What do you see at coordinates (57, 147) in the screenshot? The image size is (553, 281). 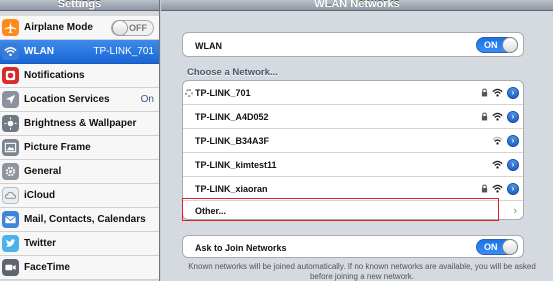 I see `sidebar-item-label: Picture Frame` at bounding box center [57, 147].